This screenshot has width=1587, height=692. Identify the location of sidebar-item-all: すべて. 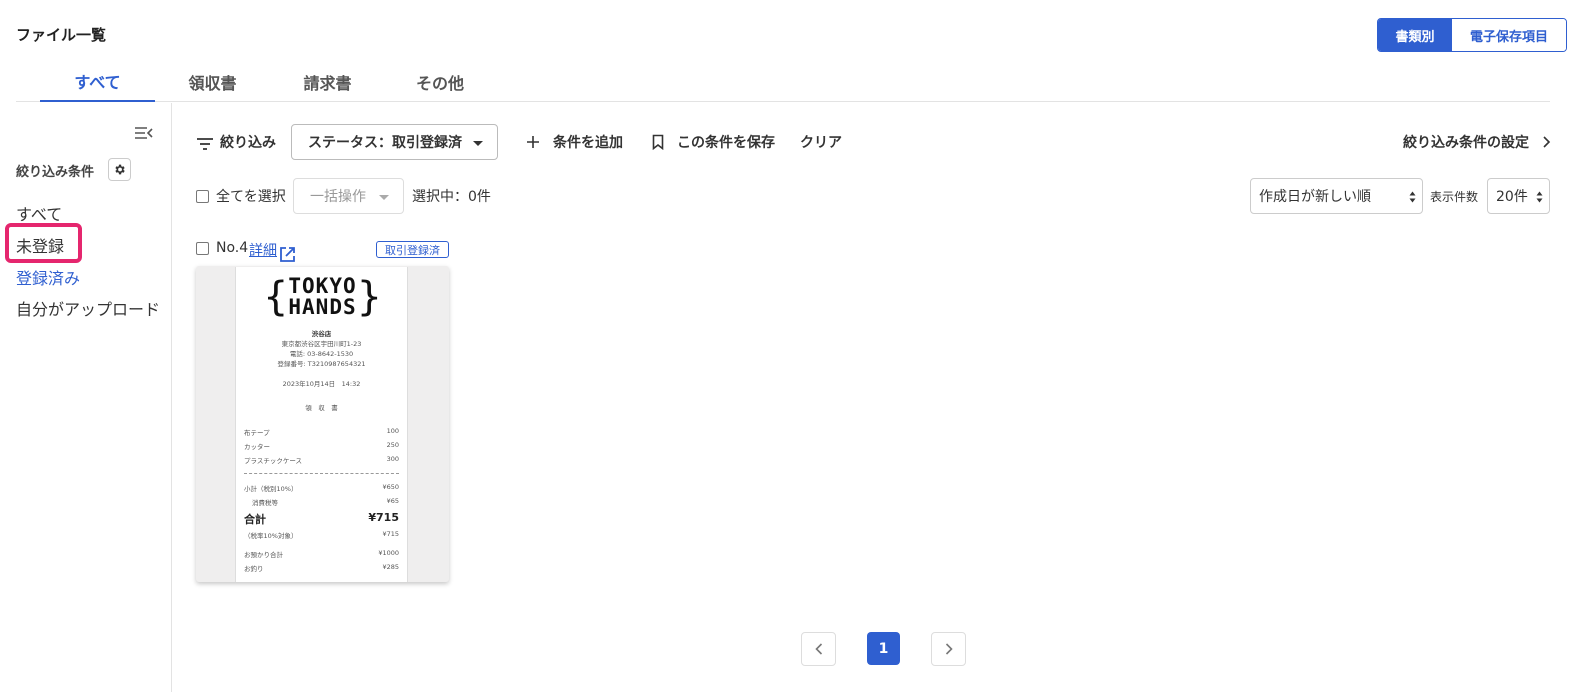
(39, 213).